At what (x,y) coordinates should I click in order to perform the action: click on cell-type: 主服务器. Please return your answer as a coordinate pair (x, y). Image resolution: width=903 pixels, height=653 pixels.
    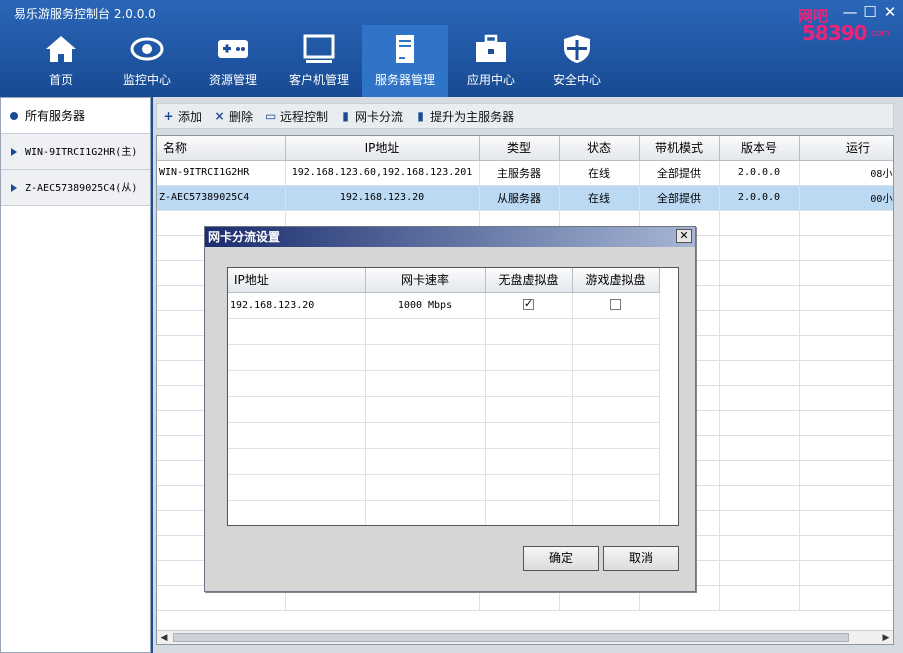
    Looking at the image, I should click on (519, 173).